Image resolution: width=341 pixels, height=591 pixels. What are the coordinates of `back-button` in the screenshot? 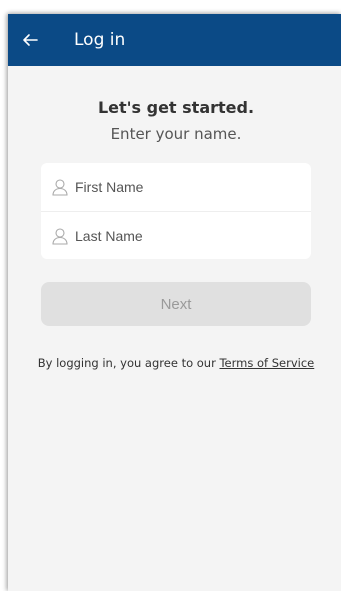 It's located at (30, 40).